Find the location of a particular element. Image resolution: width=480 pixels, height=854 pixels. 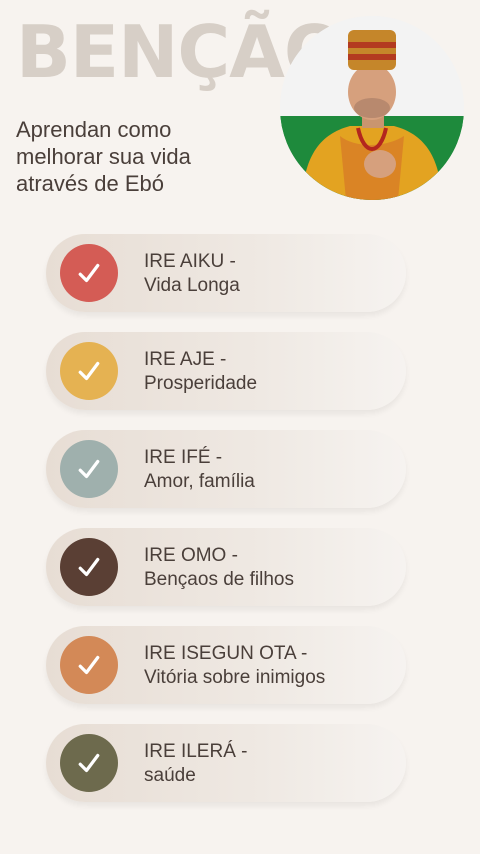

list-item: IRE OMO - Bençaos de filhos is located at coordinates (226, 567).